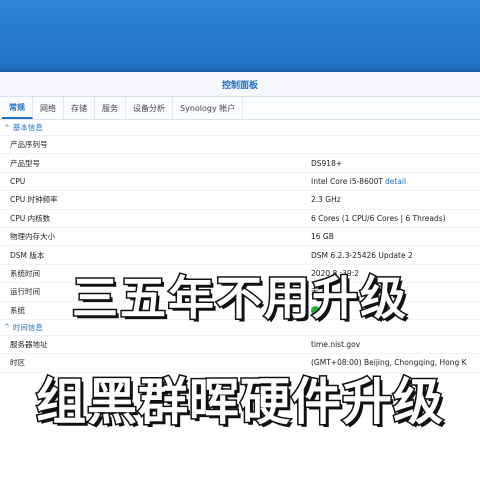  What do you see at coordinates (27, 127) in the screenshot?
I see `section-title: 基本信息` at bounding box center [27, 127].